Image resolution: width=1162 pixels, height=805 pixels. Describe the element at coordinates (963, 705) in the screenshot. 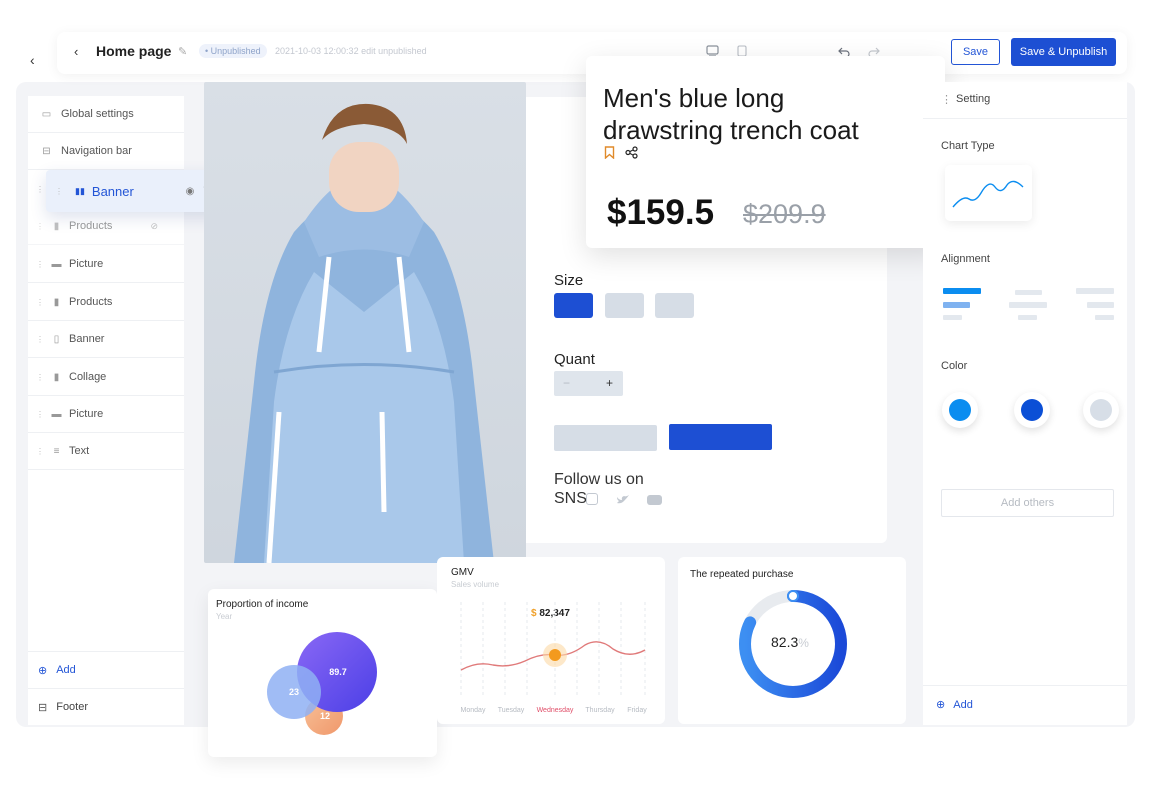

I see `settings-add-label: Add` at that location.